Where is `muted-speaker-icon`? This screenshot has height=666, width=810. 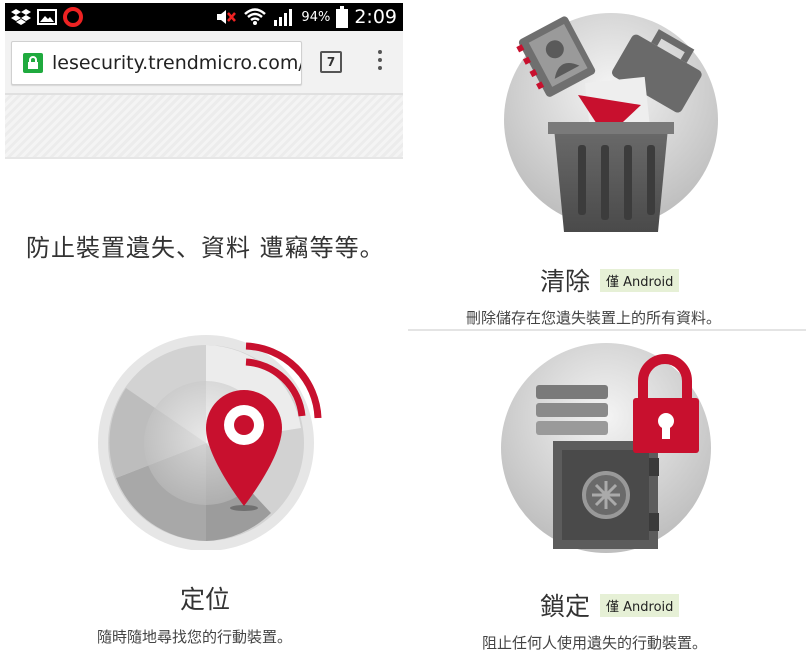 muted-speaker-icon is located at coordinates (227, 17).